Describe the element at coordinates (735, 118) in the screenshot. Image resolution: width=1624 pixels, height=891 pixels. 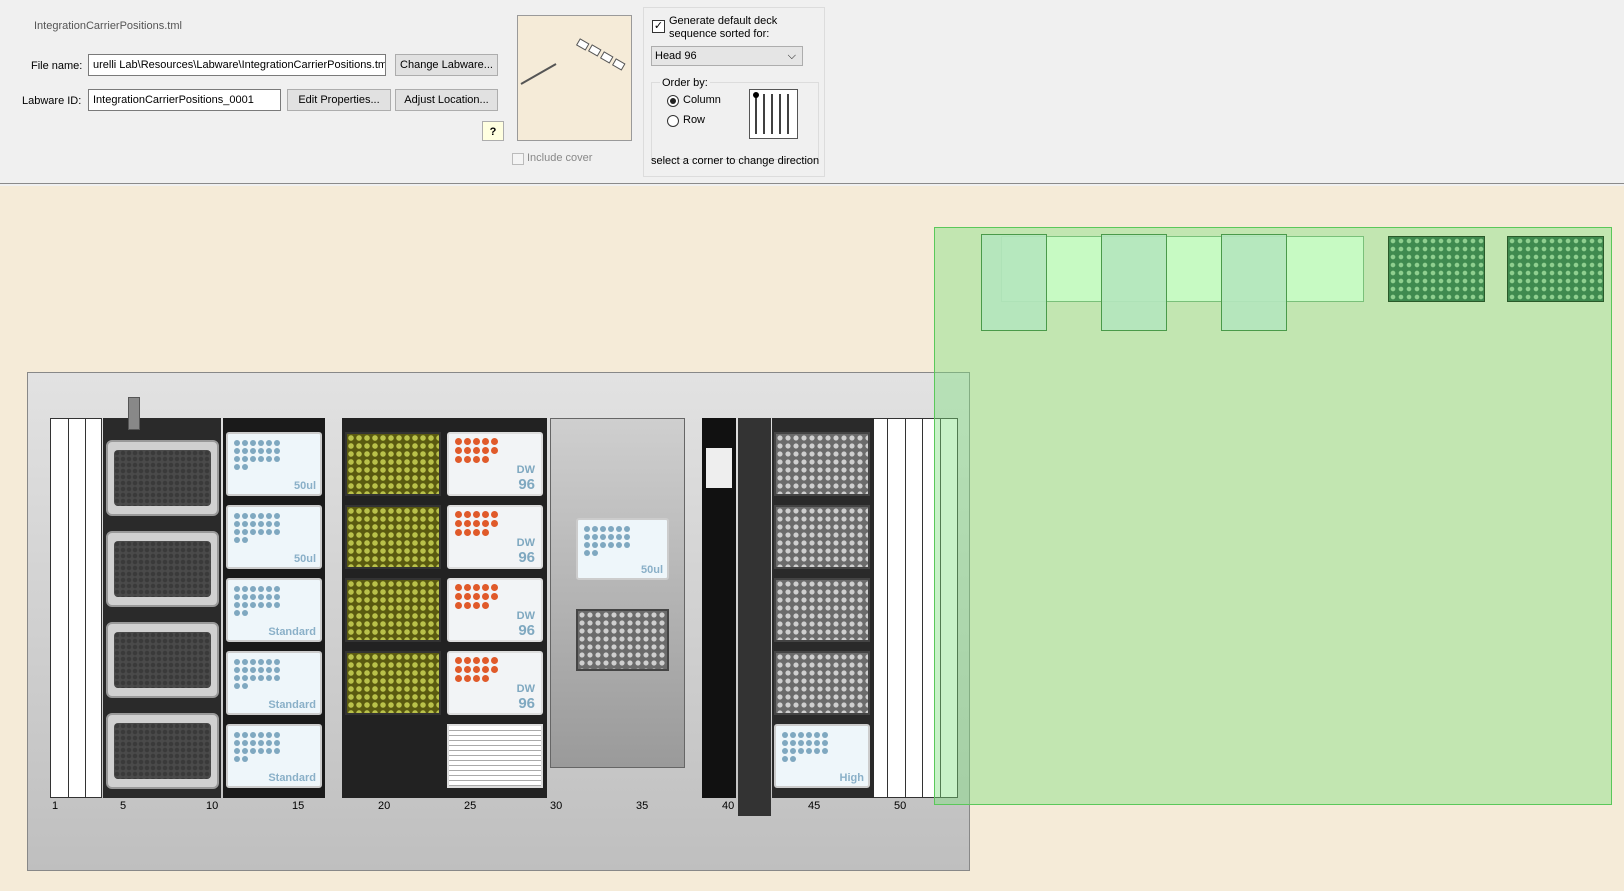
I see `order-by-group: Order by: Column Row` at that location.